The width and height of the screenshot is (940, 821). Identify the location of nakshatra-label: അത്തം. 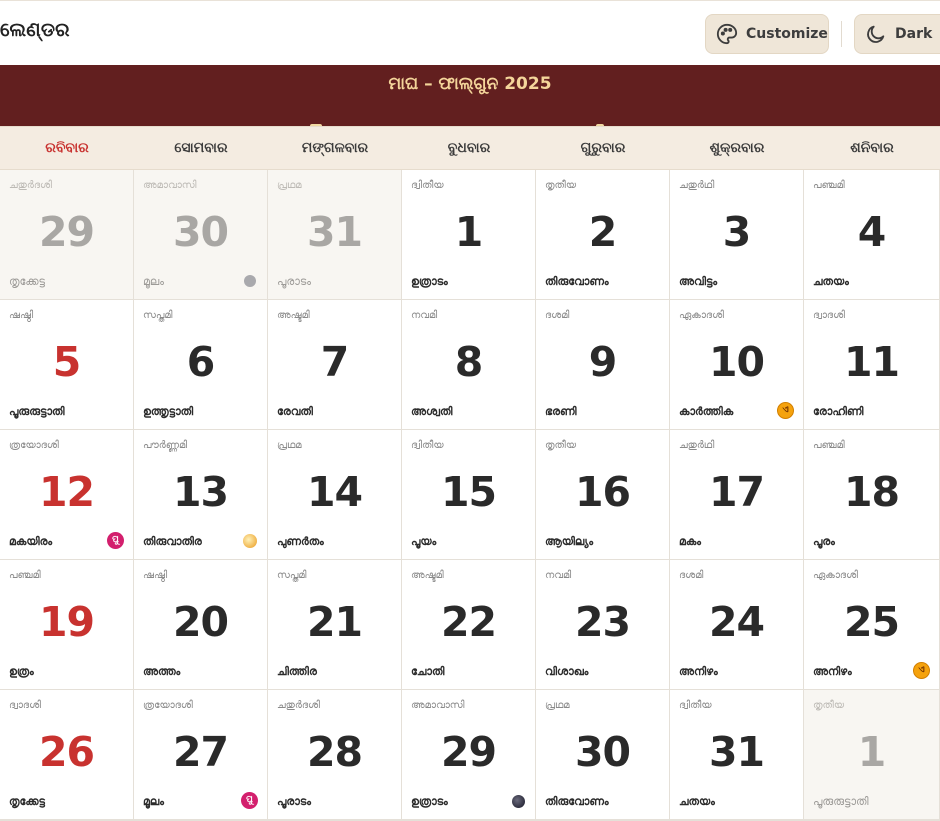
(162, 671).